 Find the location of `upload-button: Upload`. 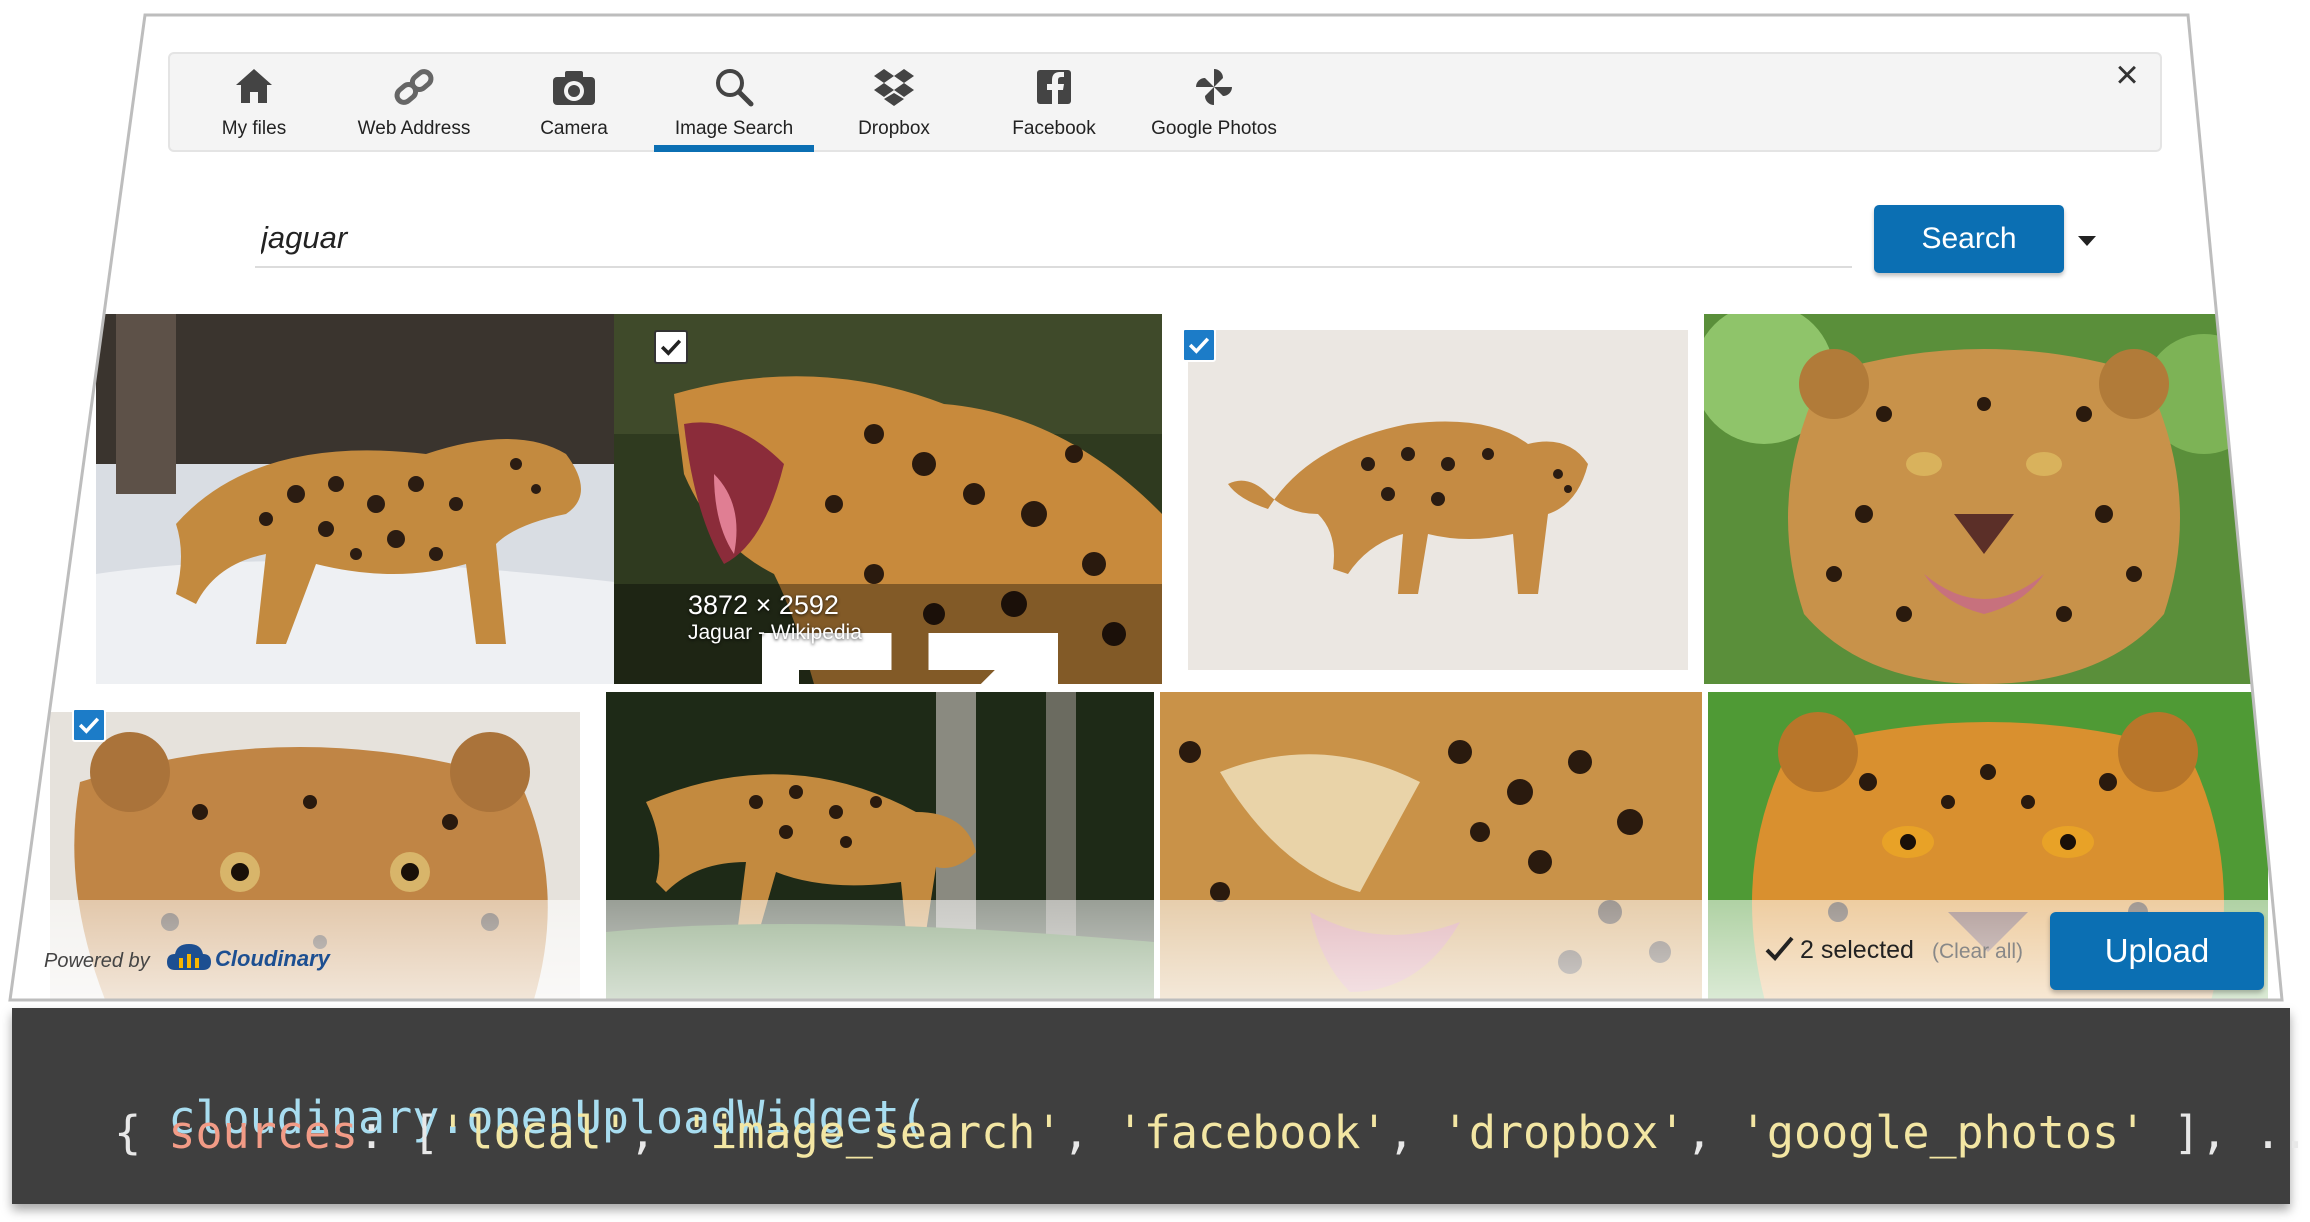

upload-button: Upload is located at coordinates (2157, 951).